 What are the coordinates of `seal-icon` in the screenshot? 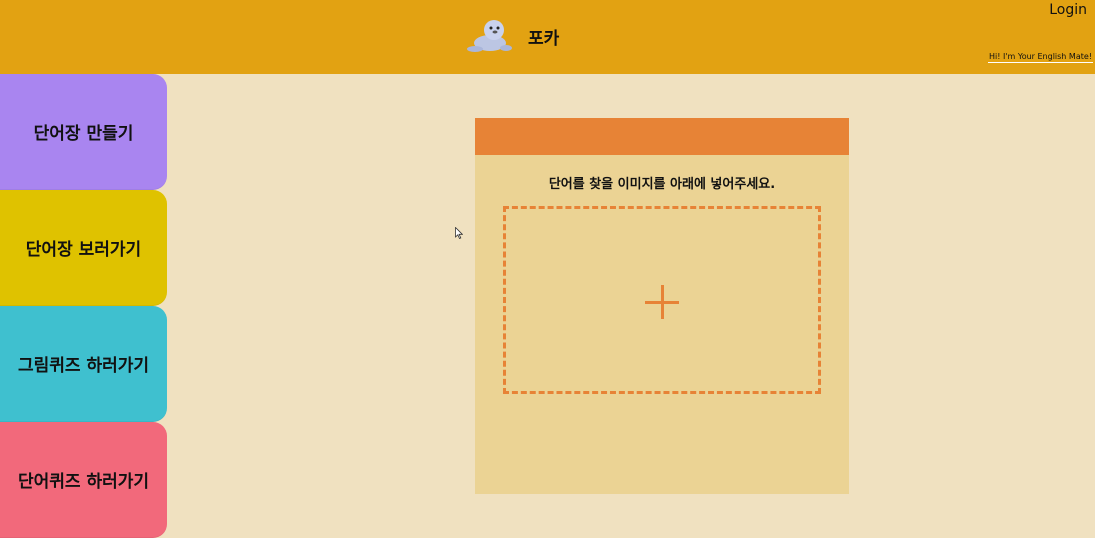 It's located at (489, 36).